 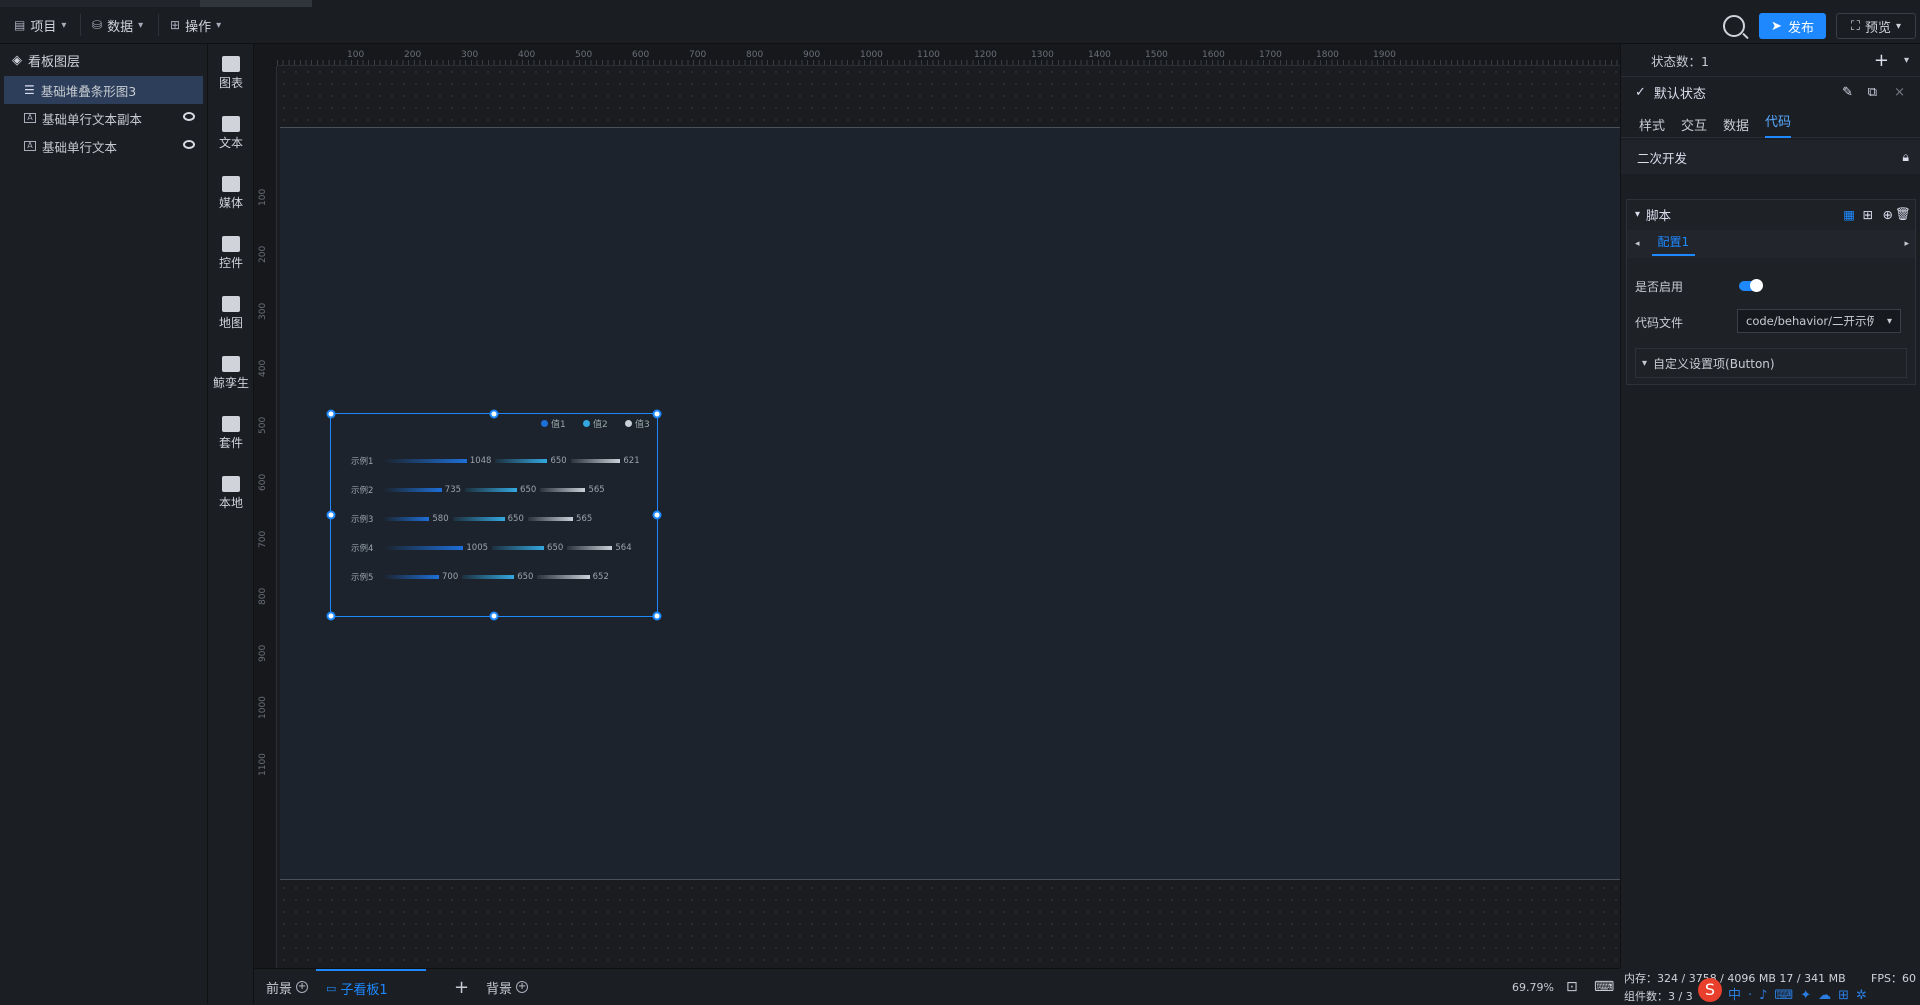 What do you see at coordinates (595, 423) in the screenshot?
I see `legend-item: 值2` at bounding box center [595, 423].